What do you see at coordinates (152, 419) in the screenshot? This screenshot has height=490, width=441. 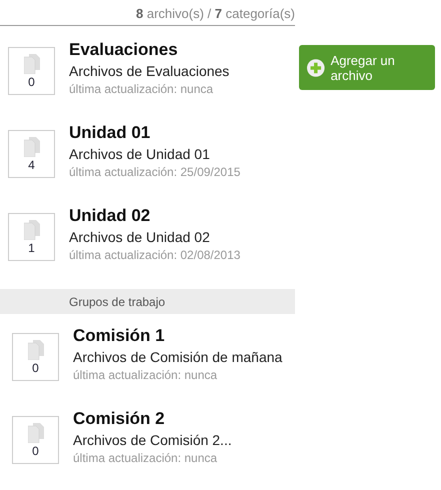 I see `category-title: Comisión 2` at bounding box center [152, 419].